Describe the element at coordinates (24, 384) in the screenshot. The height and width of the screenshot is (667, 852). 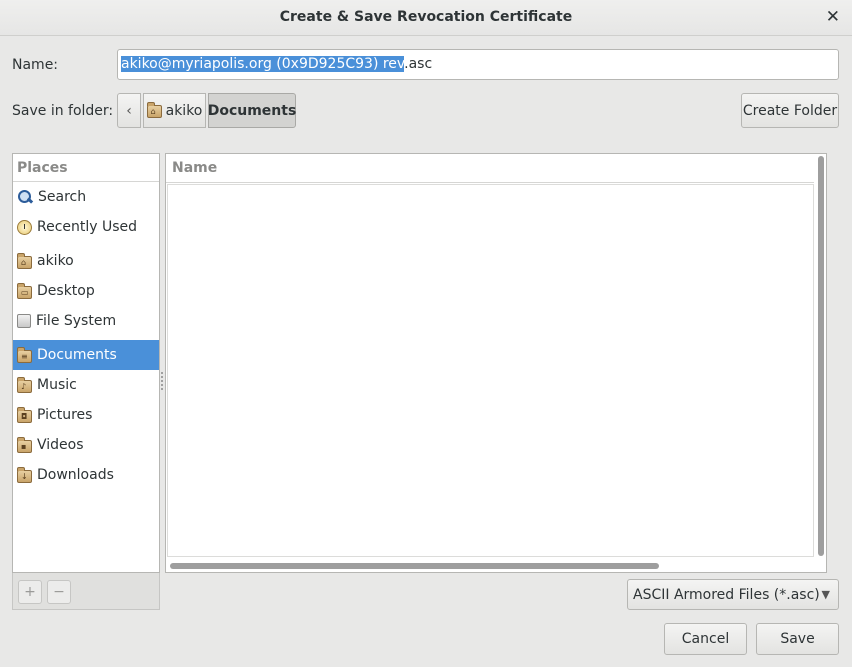
I see `music-folder-icon: ♪` at that location.